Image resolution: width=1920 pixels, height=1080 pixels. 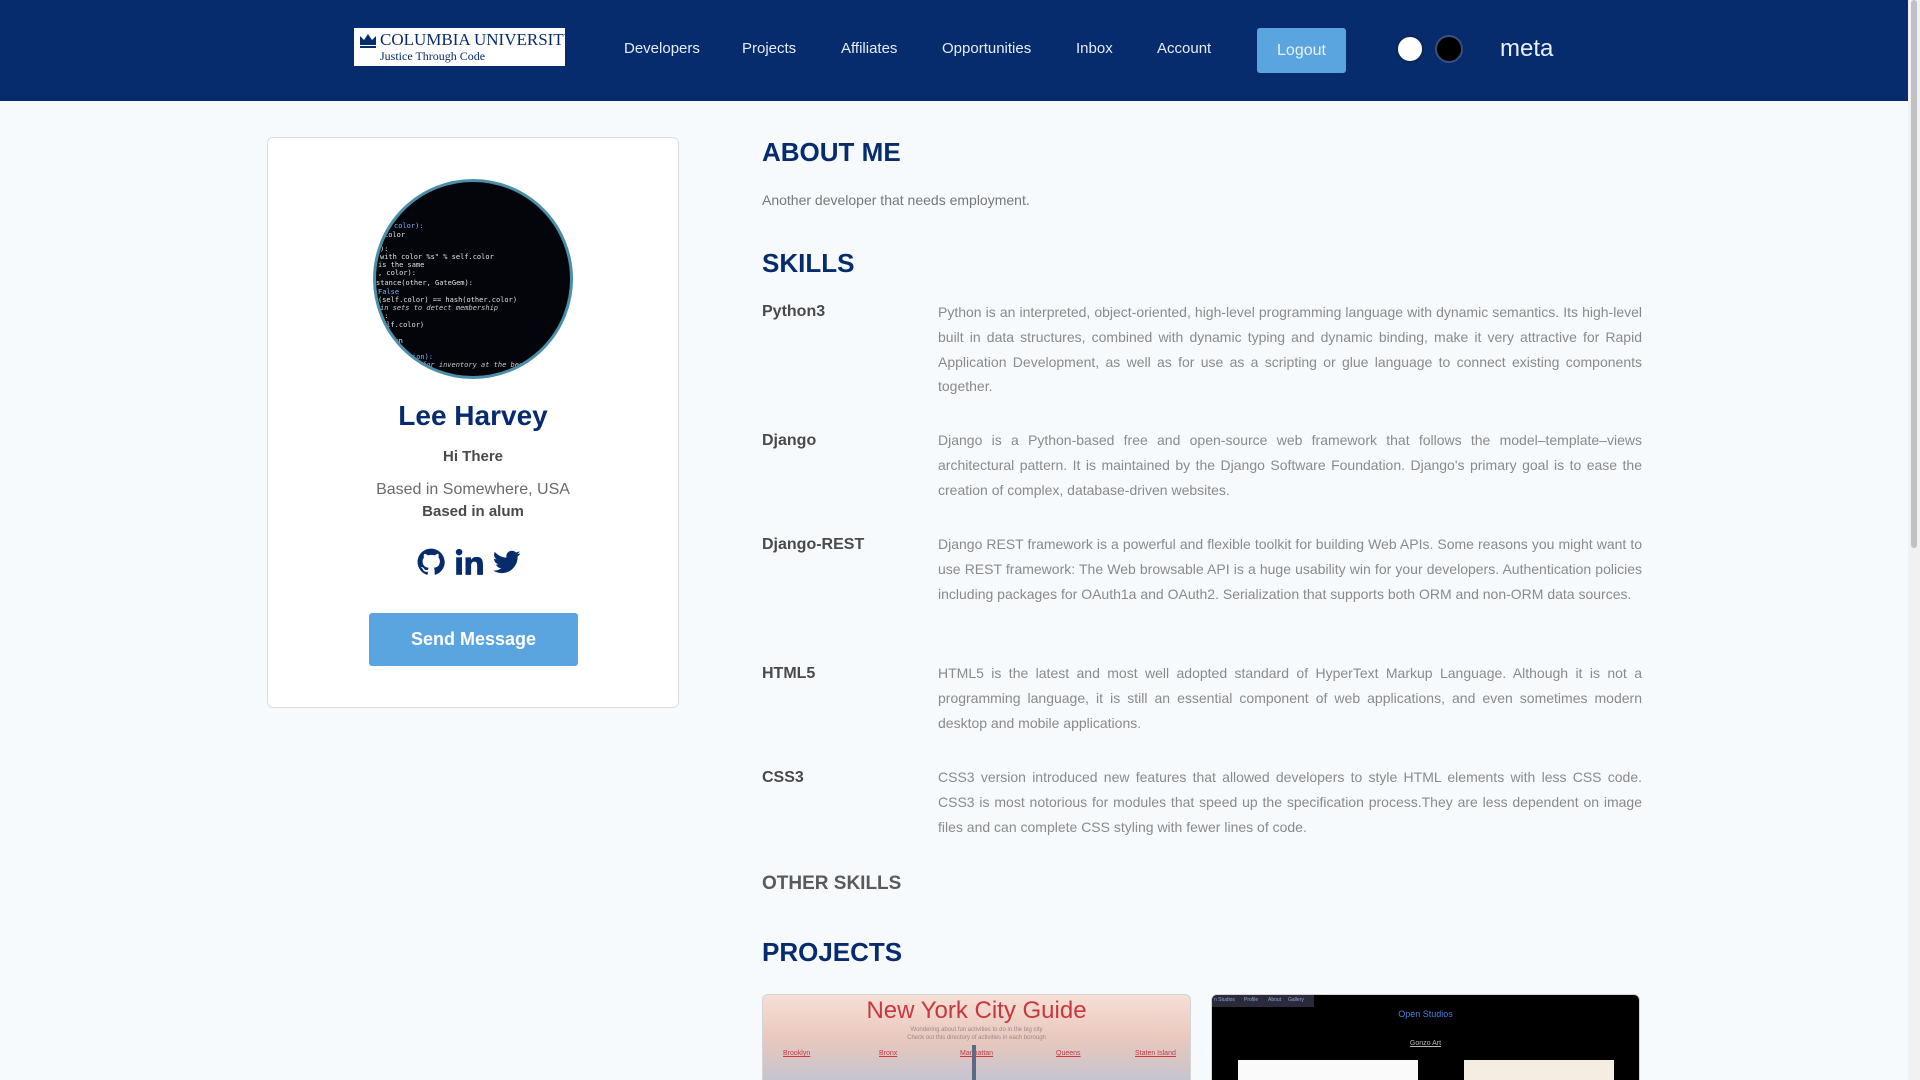 What do you see at coordinates (473, 639) in the screenshot?
I see `send-message-button: Send Message` at bounding box center [473, 639].